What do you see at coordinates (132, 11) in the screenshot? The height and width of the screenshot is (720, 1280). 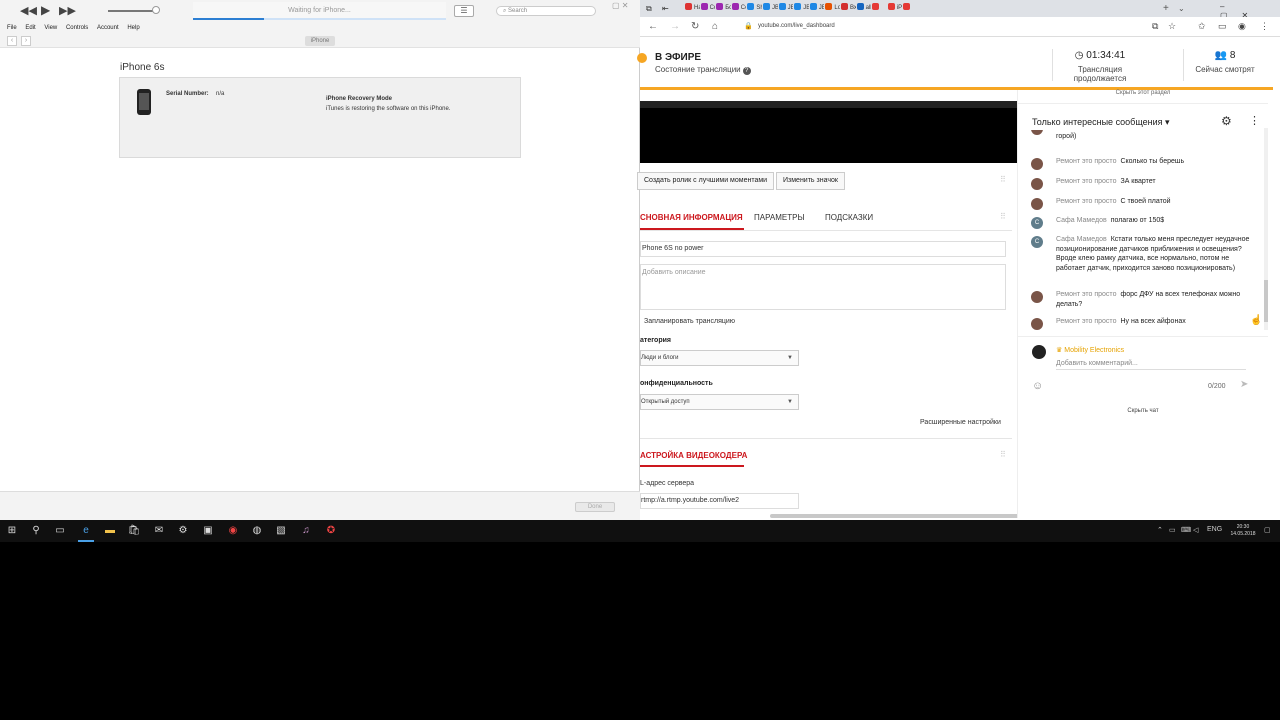 I see `volume-slider` at bounding box center [132, 11].